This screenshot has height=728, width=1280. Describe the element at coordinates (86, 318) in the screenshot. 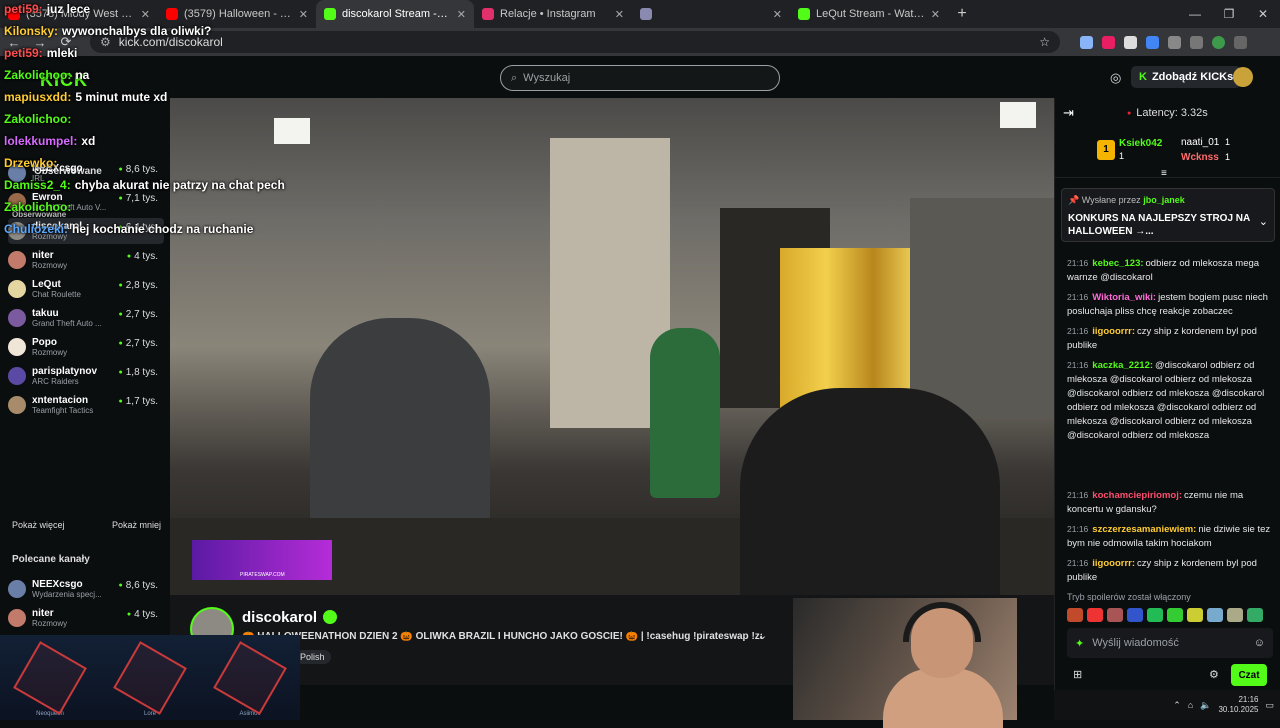

I see `sidebar-channel-takuu: takuuGrand Theft Auto ...2,7 tys.` at that location.